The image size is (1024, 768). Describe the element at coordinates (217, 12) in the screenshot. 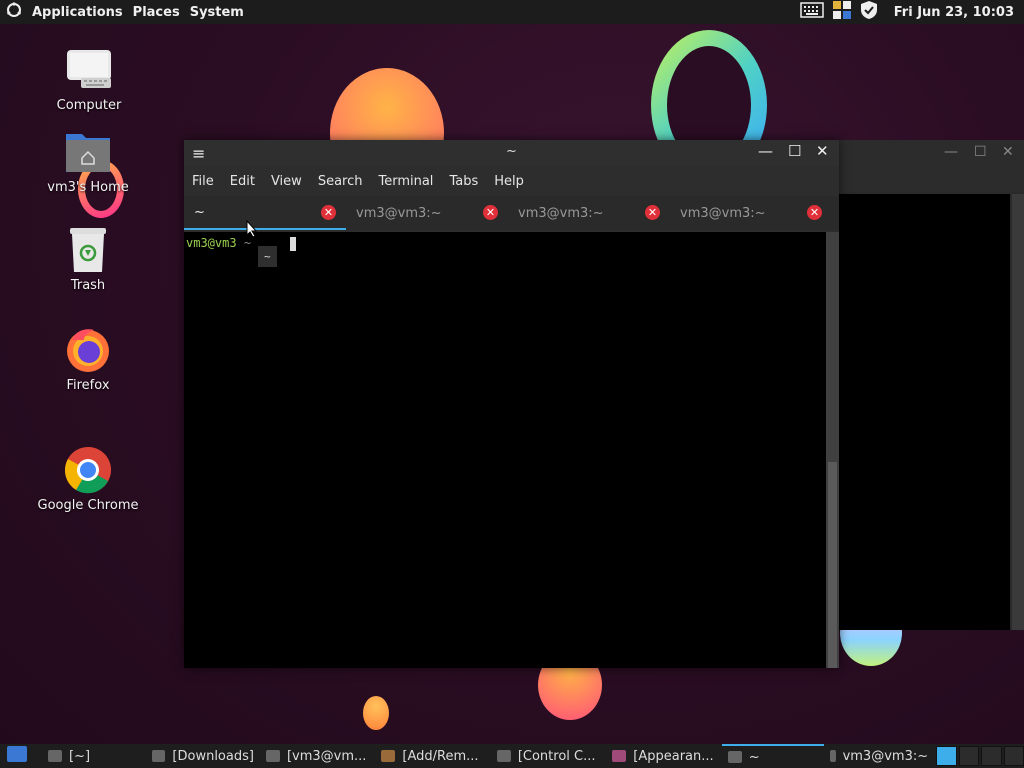

I see `system-menu: System` at that location.